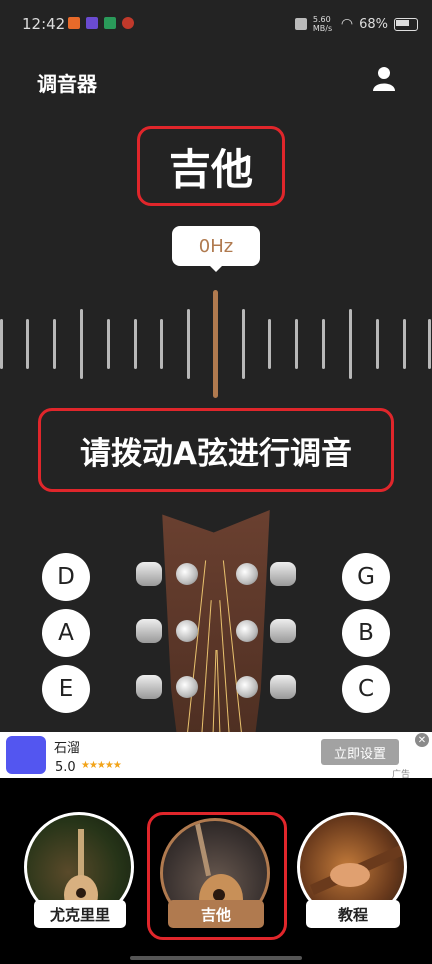  What do you see at coordinates (366, 577) in the screenshot?
I see `string-button-g: G` at bounding box center [366, 577].